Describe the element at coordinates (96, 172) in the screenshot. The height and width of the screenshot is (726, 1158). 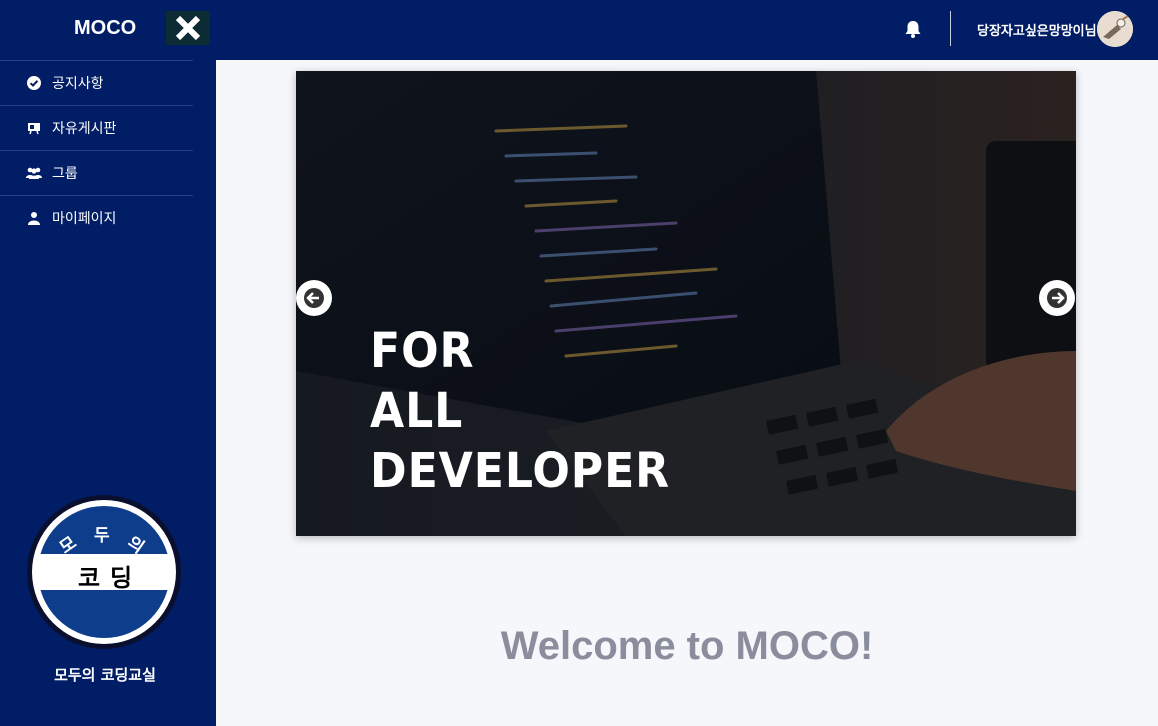
I see `sidebar-item-group: 그룹` at that location.